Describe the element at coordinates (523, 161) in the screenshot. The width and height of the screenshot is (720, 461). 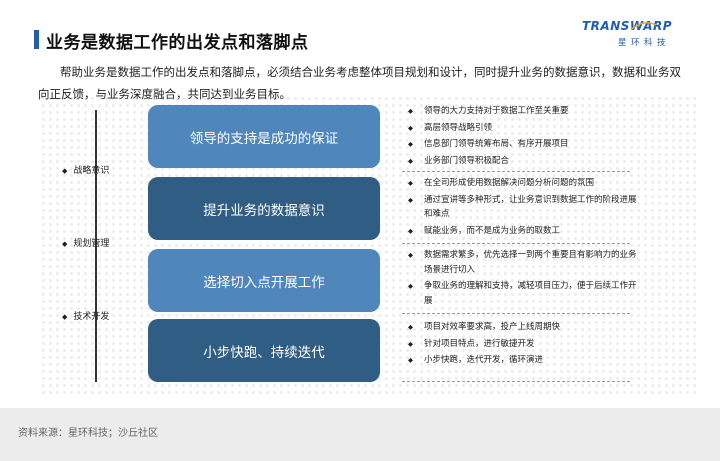
I see `list-item: ◆ 业务部门领导积极配合` at that location.